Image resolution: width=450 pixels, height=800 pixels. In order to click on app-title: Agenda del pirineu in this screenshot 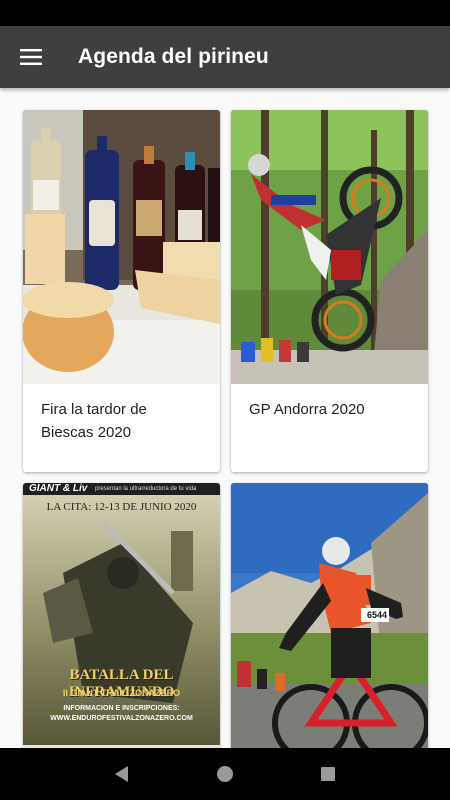, I will do `click(173, 56)`.